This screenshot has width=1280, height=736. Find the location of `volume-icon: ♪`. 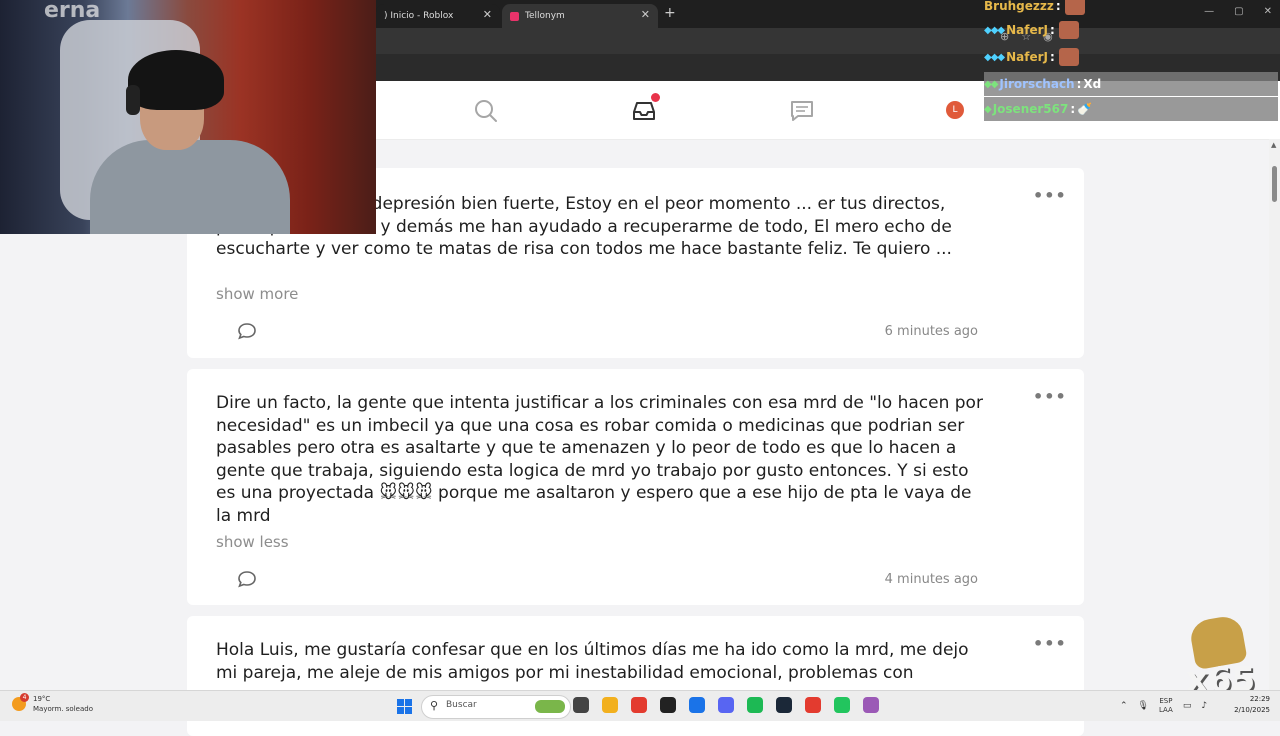

volume-icon: ♪ is located at coordinates (1204, 706).